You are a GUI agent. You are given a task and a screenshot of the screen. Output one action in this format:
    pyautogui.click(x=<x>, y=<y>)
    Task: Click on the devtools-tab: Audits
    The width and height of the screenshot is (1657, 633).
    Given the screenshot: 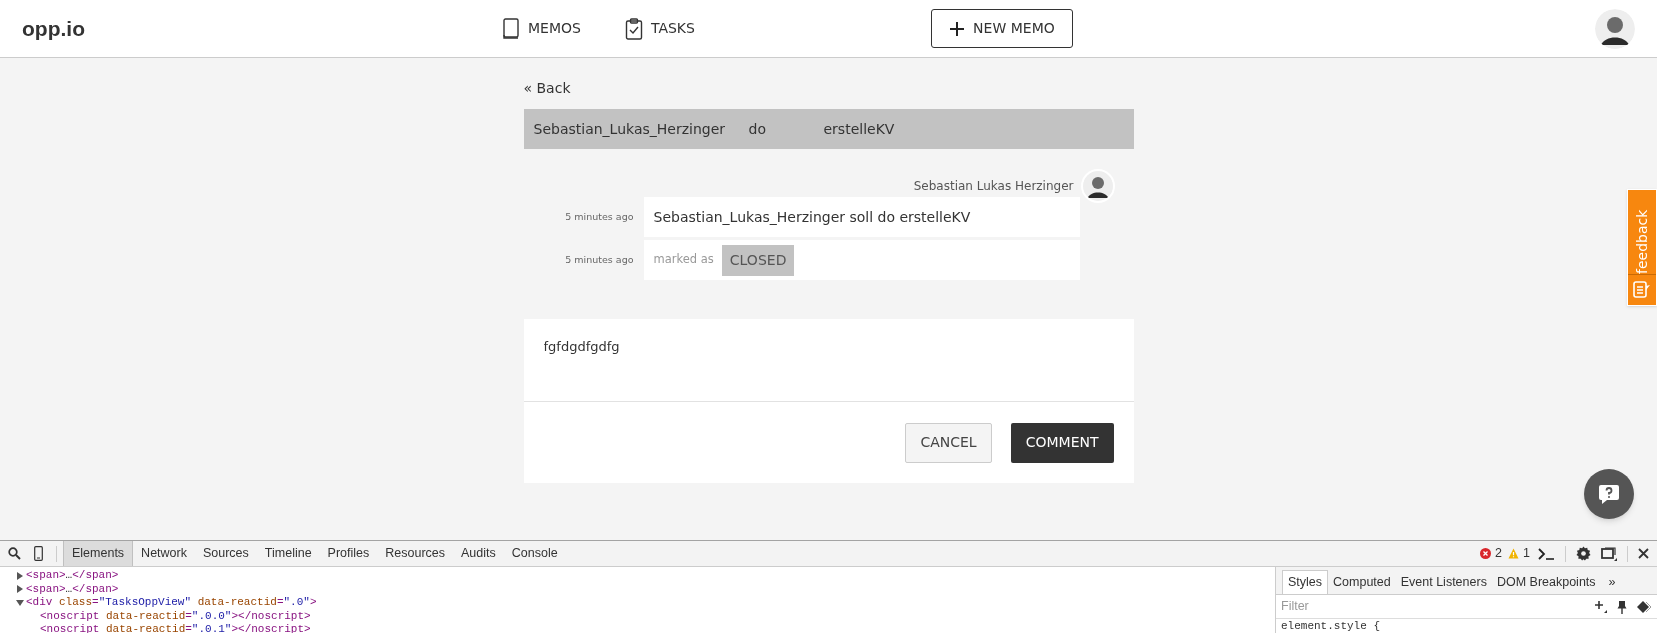 What is the action you would take?
    pyautogui.click(x=478, y=553)
    